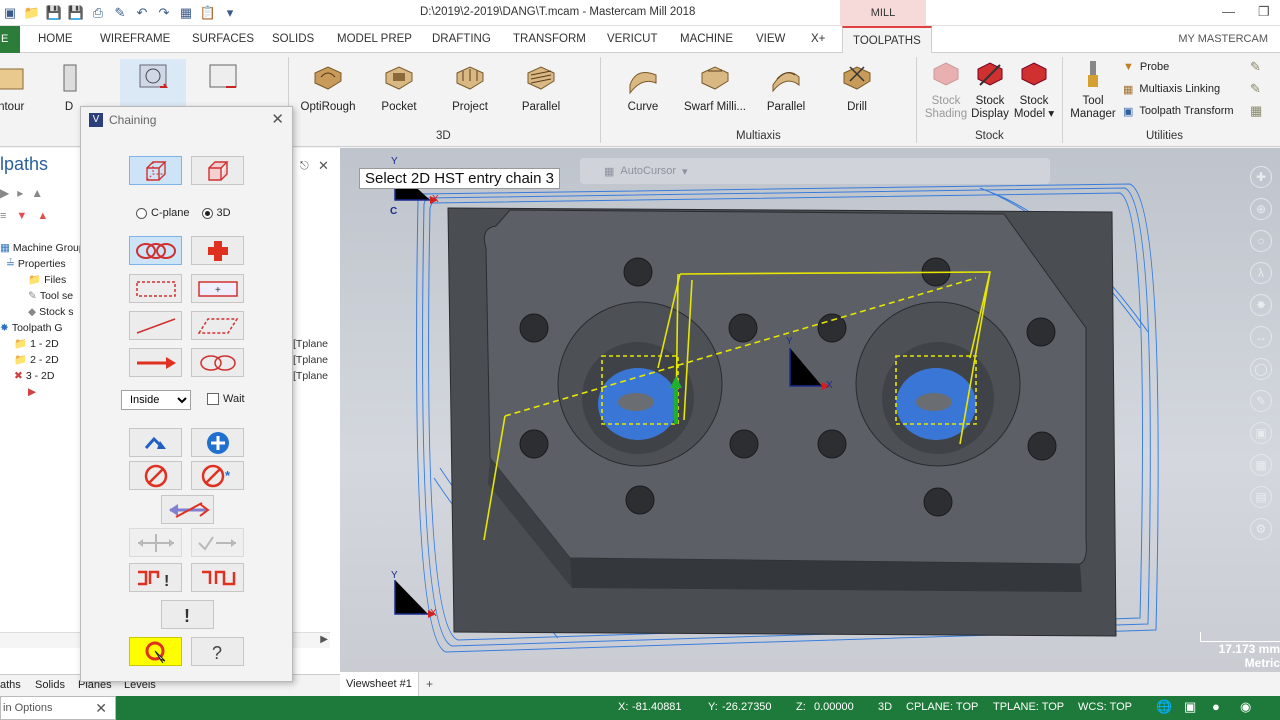 This screenshot has width=1280, height=720. Describe the element at coordinates (155, 170) in the screenshot. I see `wireframe-mode-button` at that location.